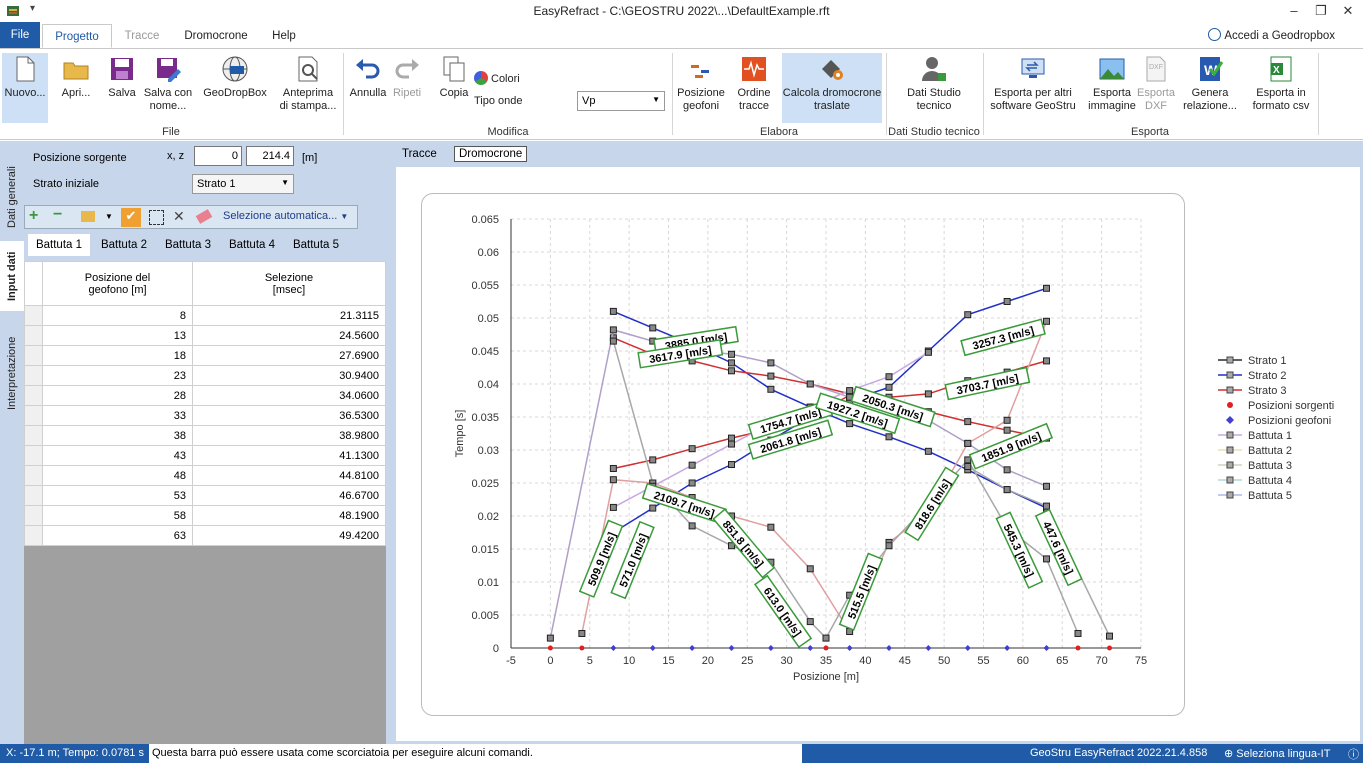  Describe the element at coordinates (934, 83) in the screenshot. I see `dati-studio-tecnico-button: Dati Studio tecnico` at that location.